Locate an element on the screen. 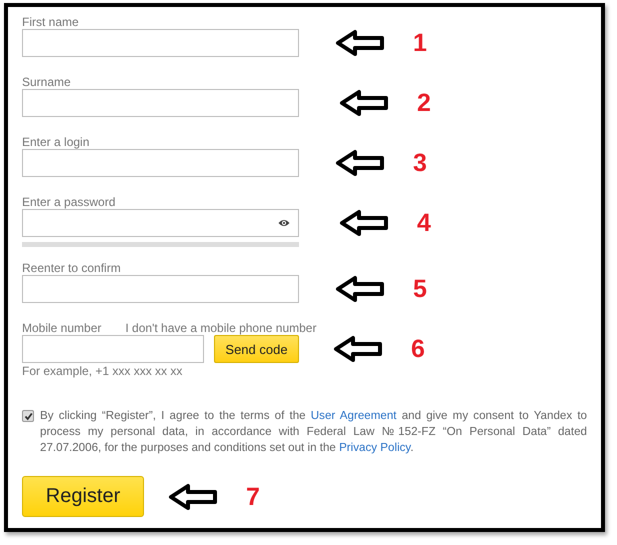 This screenshot has height=545, width=617. no-phone-link: I don't have a mobile phone number is located at coordinates (220, 328).